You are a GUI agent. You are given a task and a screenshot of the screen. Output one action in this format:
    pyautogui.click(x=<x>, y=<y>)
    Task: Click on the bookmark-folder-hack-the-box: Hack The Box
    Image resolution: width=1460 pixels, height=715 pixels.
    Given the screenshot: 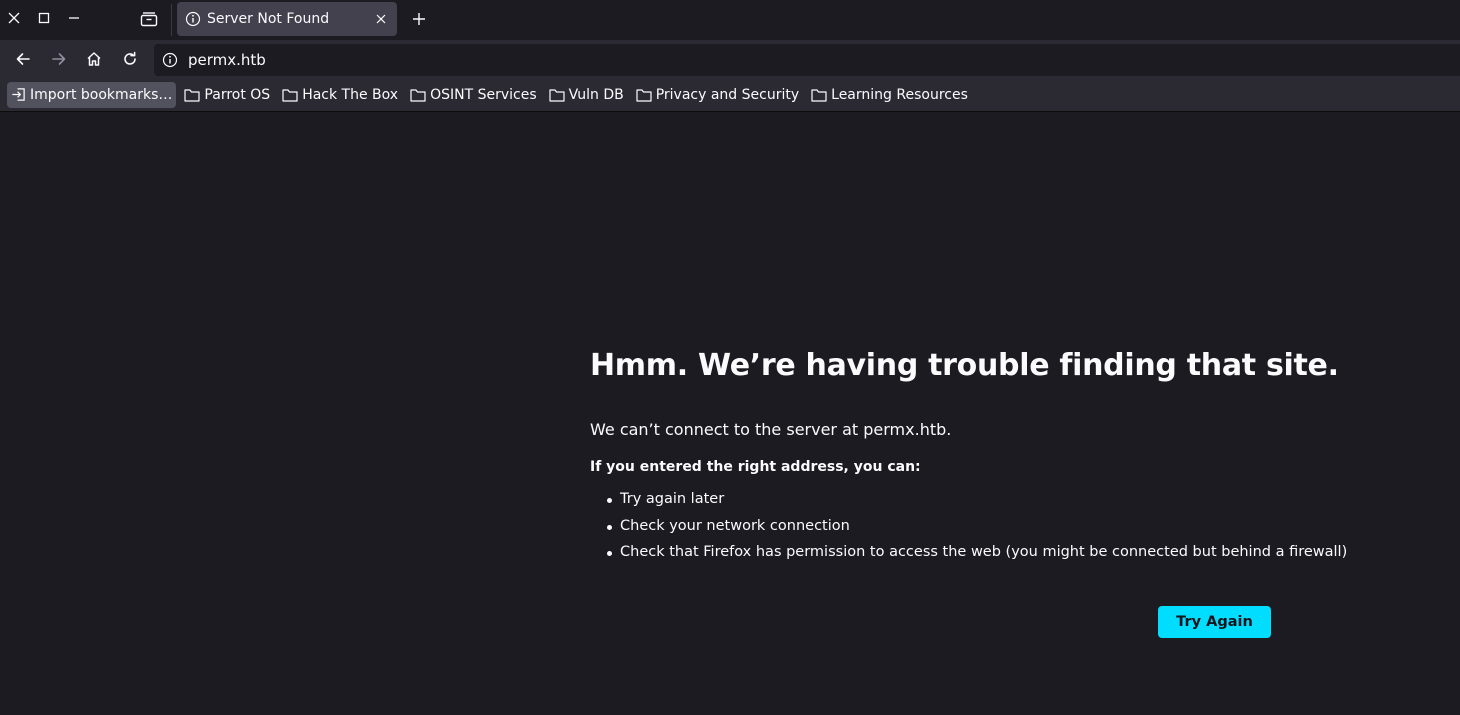 What is the action you would take?
    pyautogui.click(x=340, y=95)
    